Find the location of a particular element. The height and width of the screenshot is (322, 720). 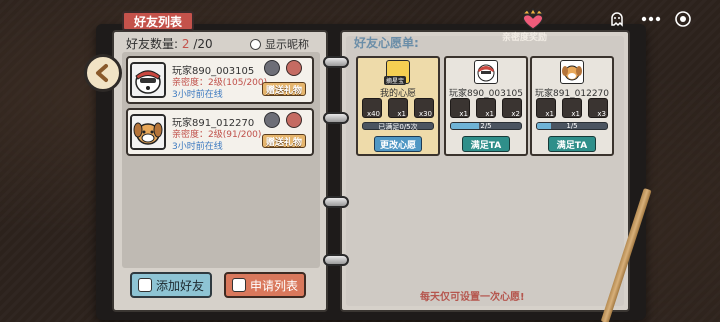

request-list-button: 申请列表 is located at coordinates (265, 285).